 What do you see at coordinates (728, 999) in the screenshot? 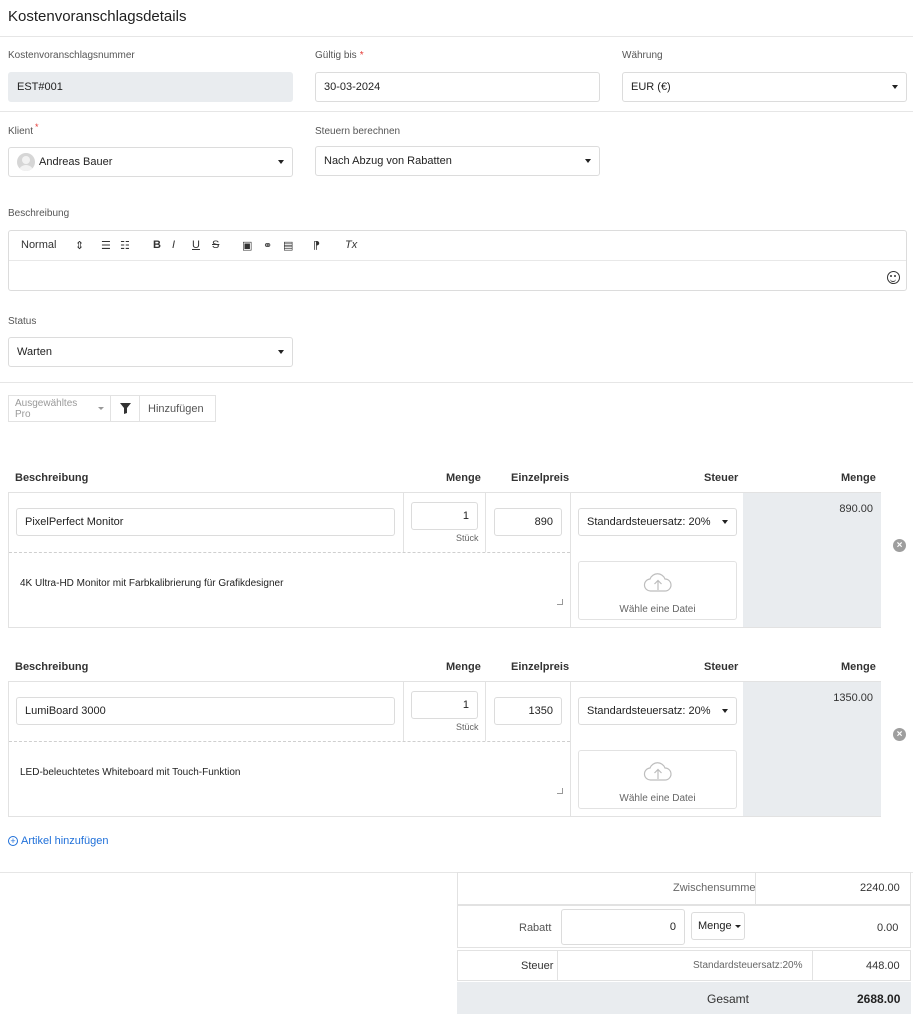
I see `total-label: Gesamt` at bounding box center [728, 999].